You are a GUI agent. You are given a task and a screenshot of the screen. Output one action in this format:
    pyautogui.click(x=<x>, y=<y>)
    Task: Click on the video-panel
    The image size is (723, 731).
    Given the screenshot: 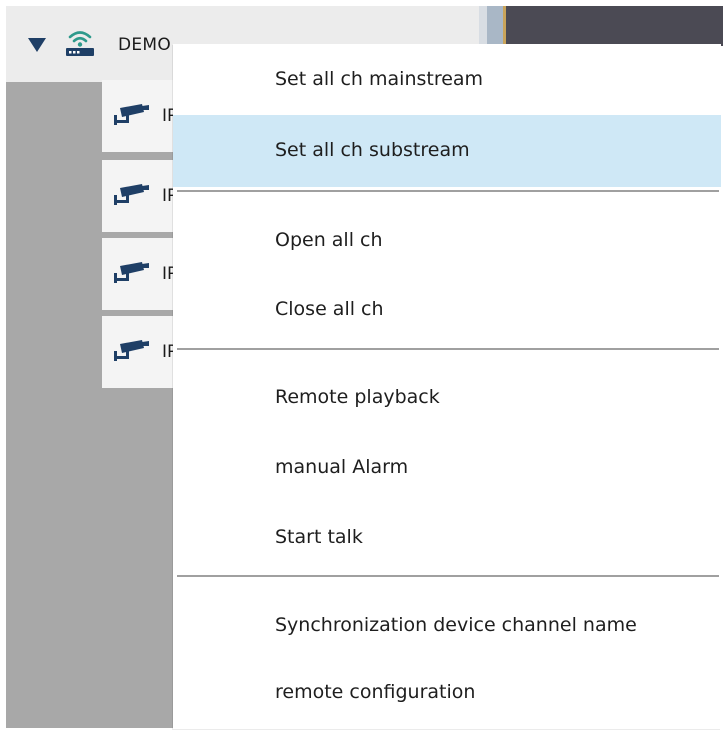 What is the action you would take?
    pyautogui.click(x=614, y=26)
    